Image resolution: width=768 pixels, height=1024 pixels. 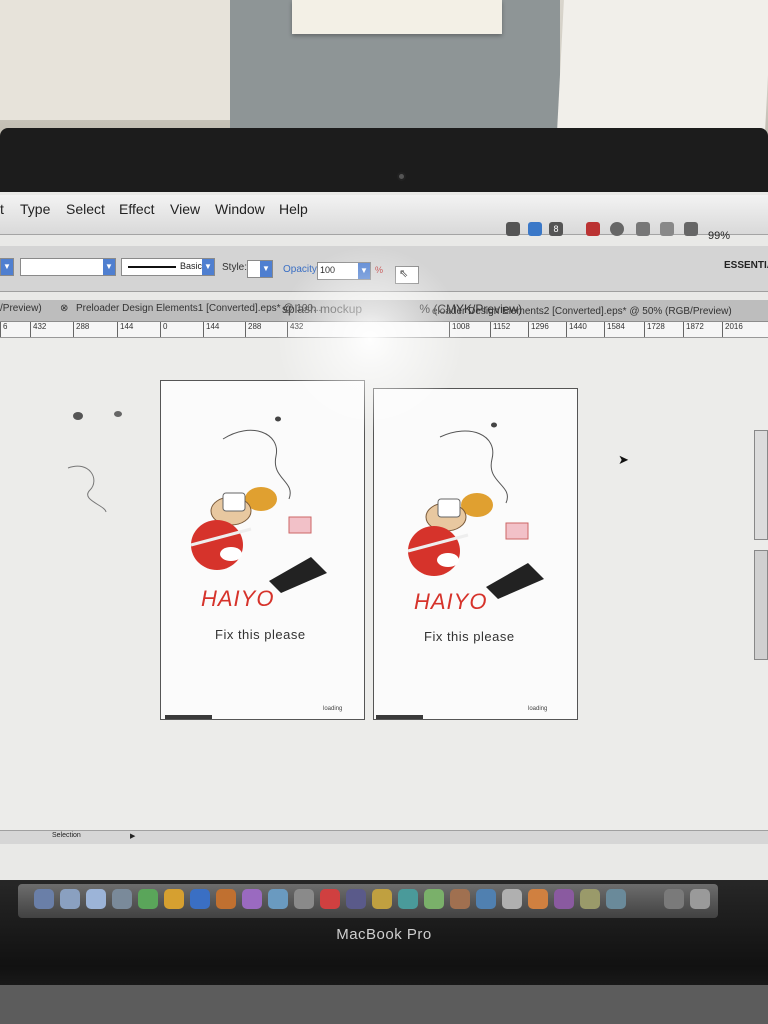 I want to click on pasteboard-artwork, so click(x=95, y=460).